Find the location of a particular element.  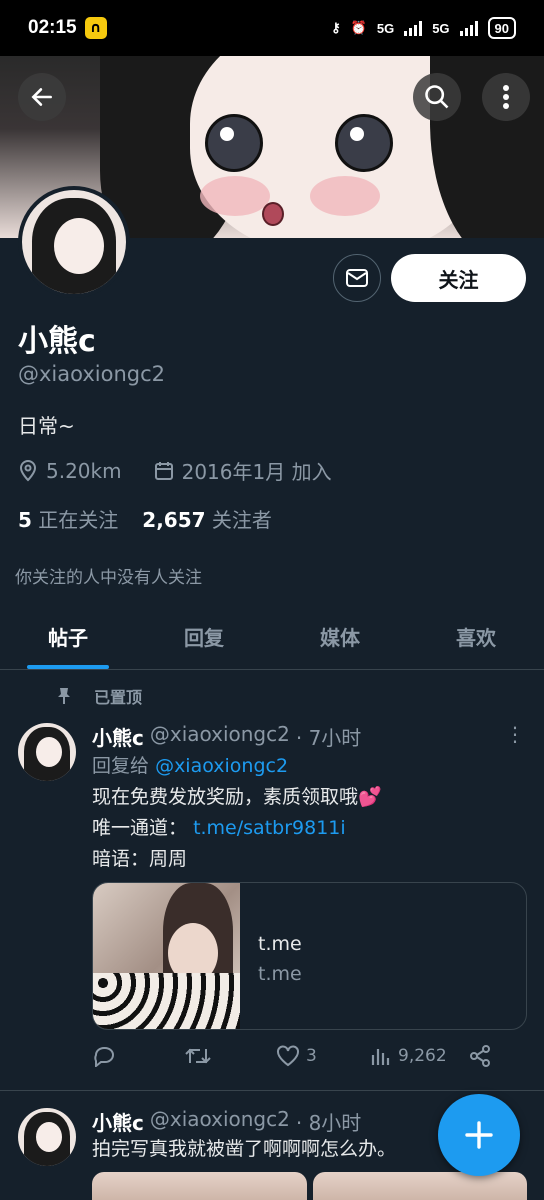

link-card-title: t.me is located at coordinates (280, 944).